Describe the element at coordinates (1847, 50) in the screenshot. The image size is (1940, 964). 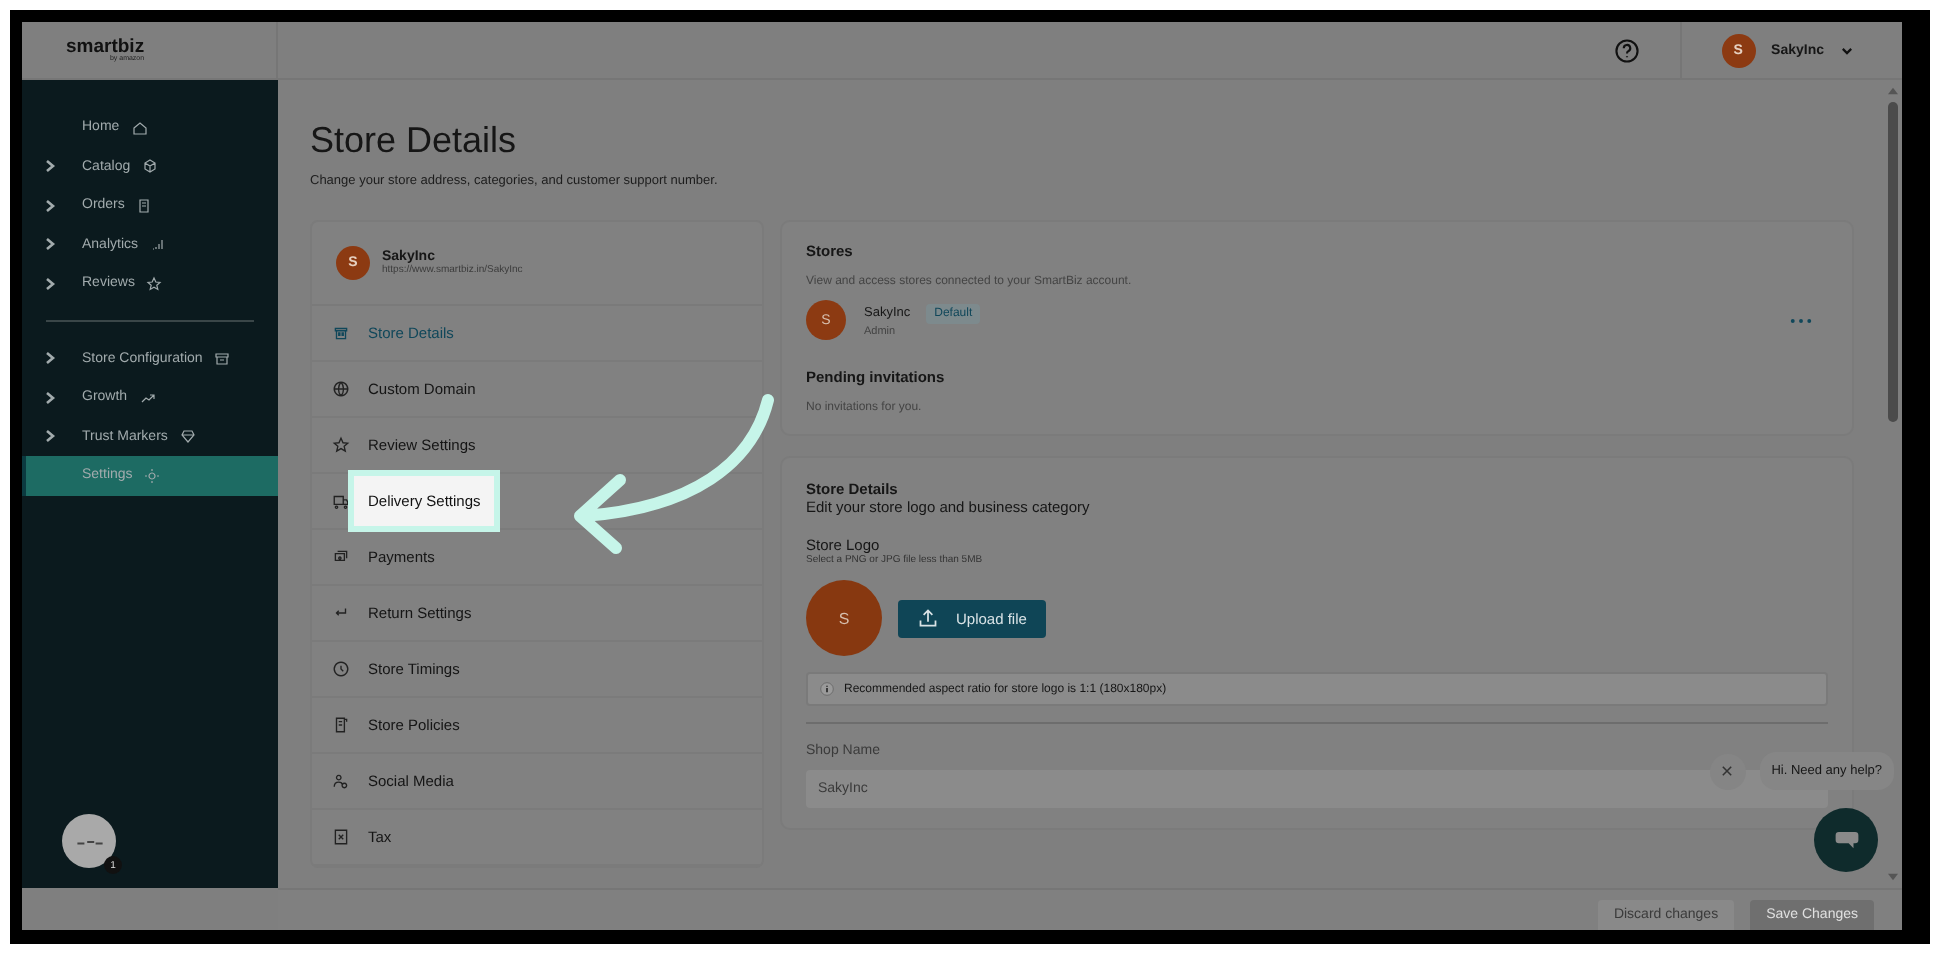
I see `chevron-down-icon` at that location.